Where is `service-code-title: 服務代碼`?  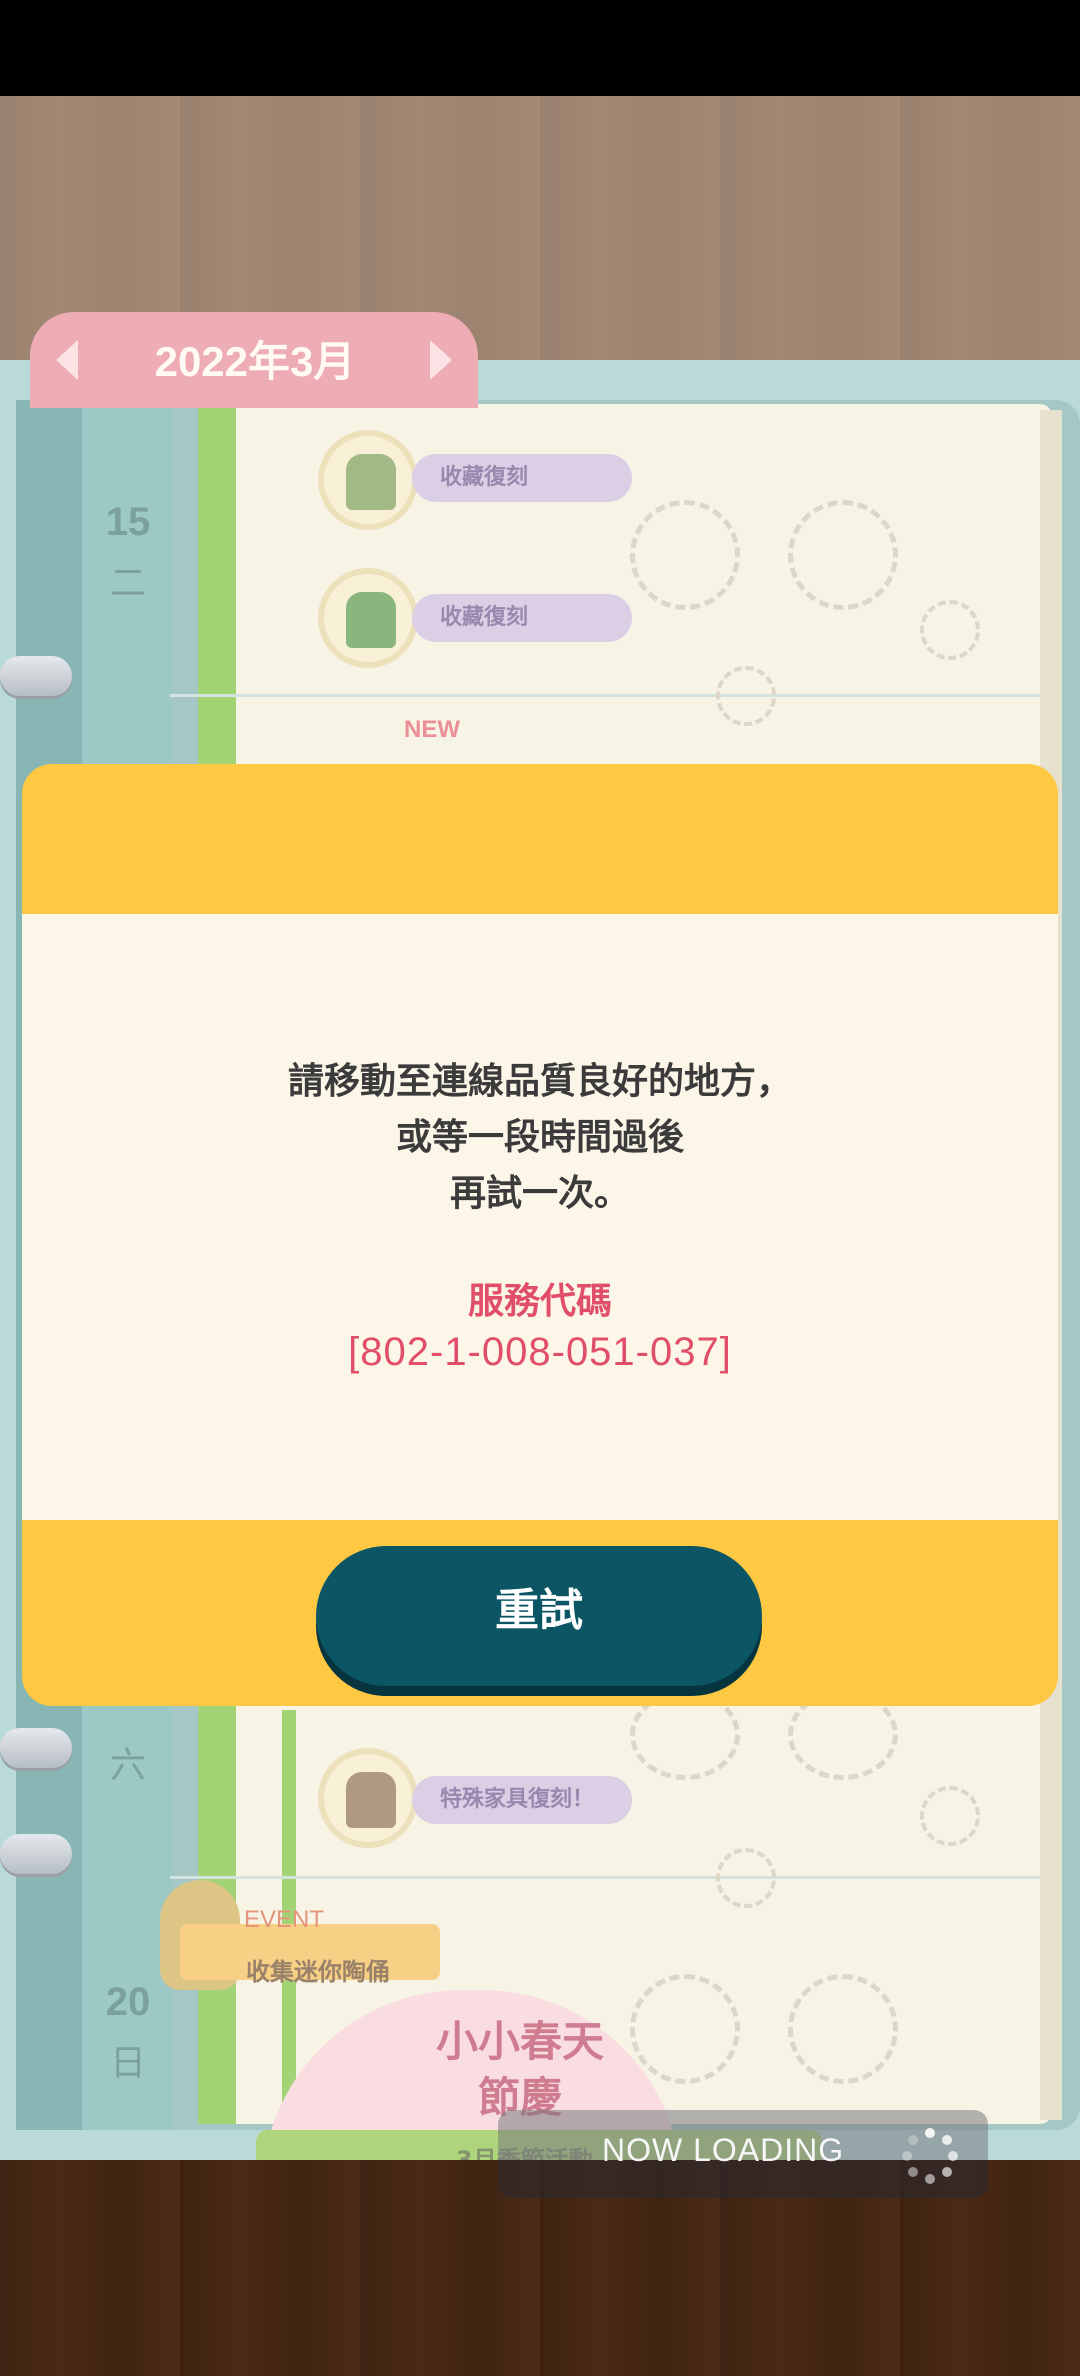
service-code-title: 服務代碼 is located at coordinates (539, 1301).